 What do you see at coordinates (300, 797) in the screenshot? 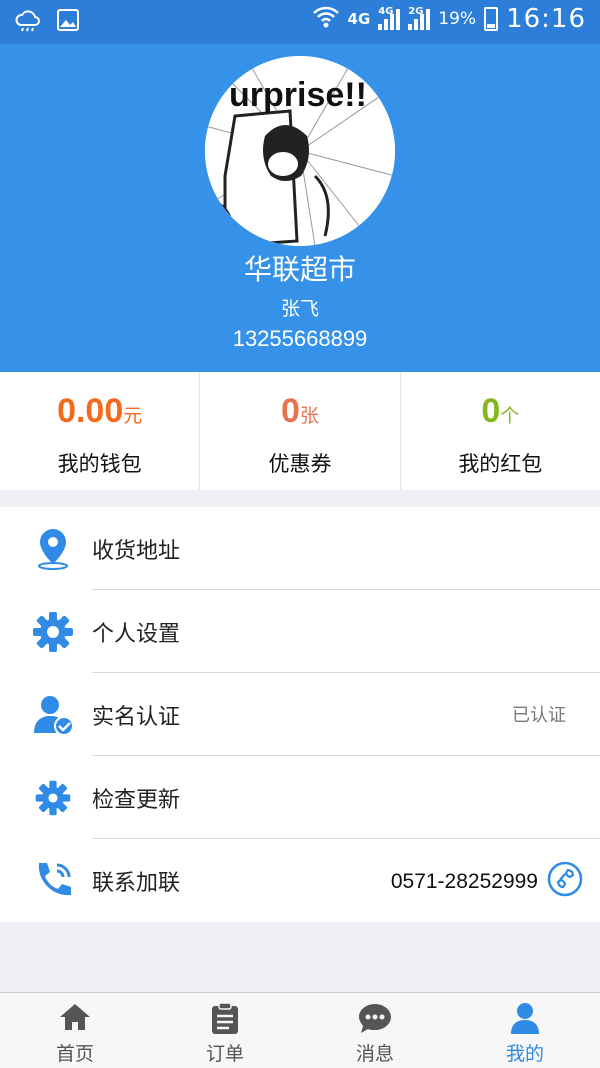
I see `menu-item-check-update: 检查更新` at bounding box center [300, 797].